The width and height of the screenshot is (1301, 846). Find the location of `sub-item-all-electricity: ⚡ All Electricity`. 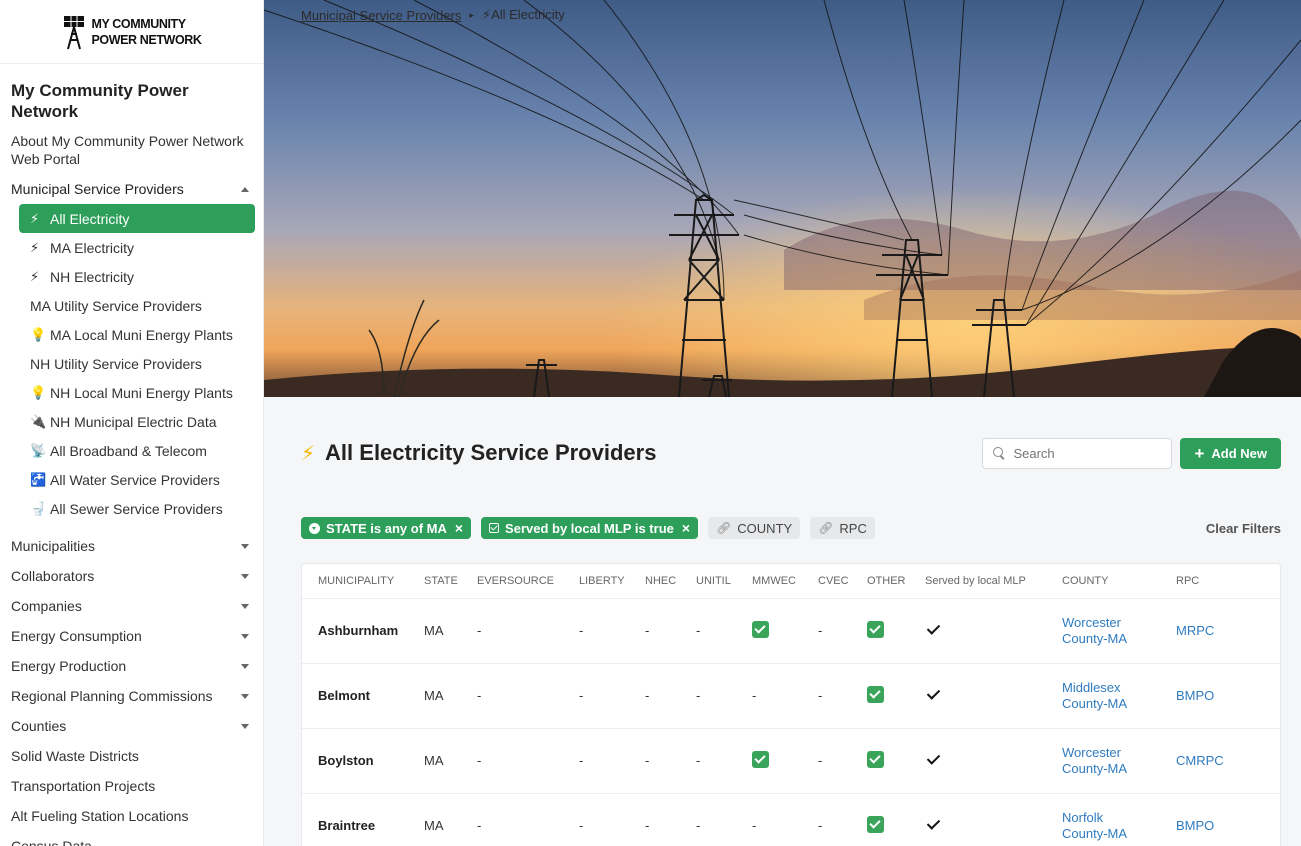

sub-item-all-electricity: ⚡ All Electricity is located at coordinates (137, 218).